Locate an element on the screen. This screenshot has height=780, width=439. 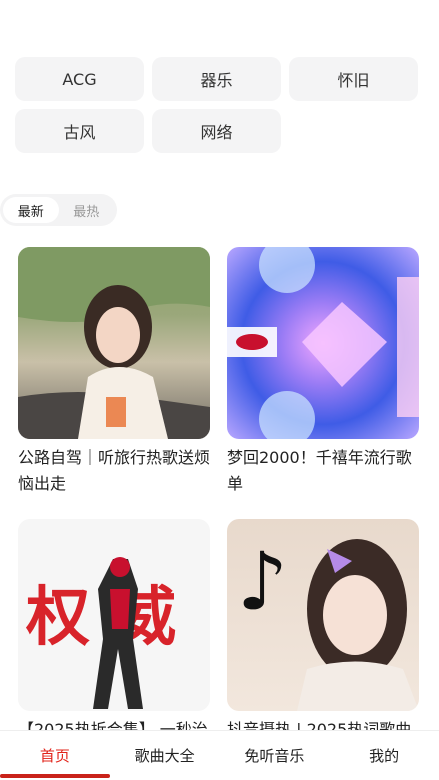
cover-art: ♪ is located at coordinates (328, 623).